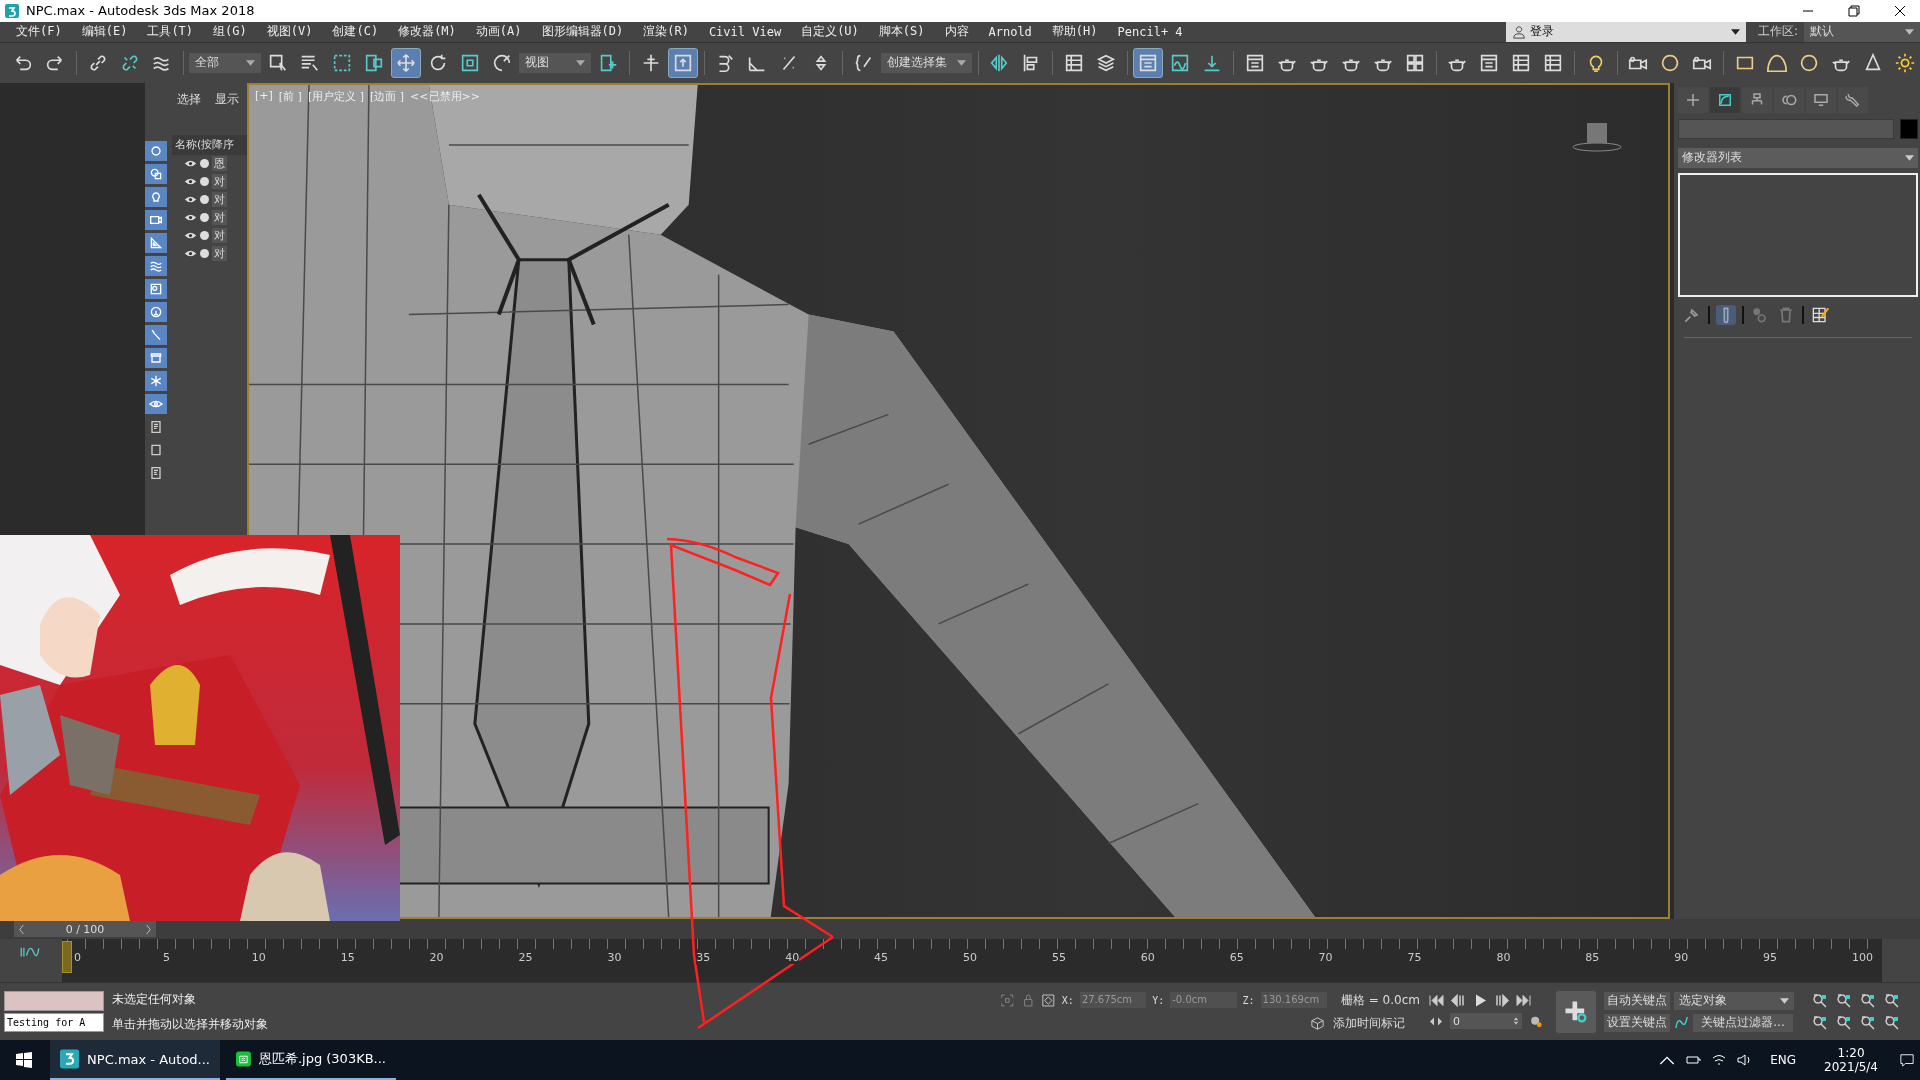 Image resolution: width=1920 pixels, height=1080 pixels. I want to click on menu-item: 文件(F), so click(39, 32).